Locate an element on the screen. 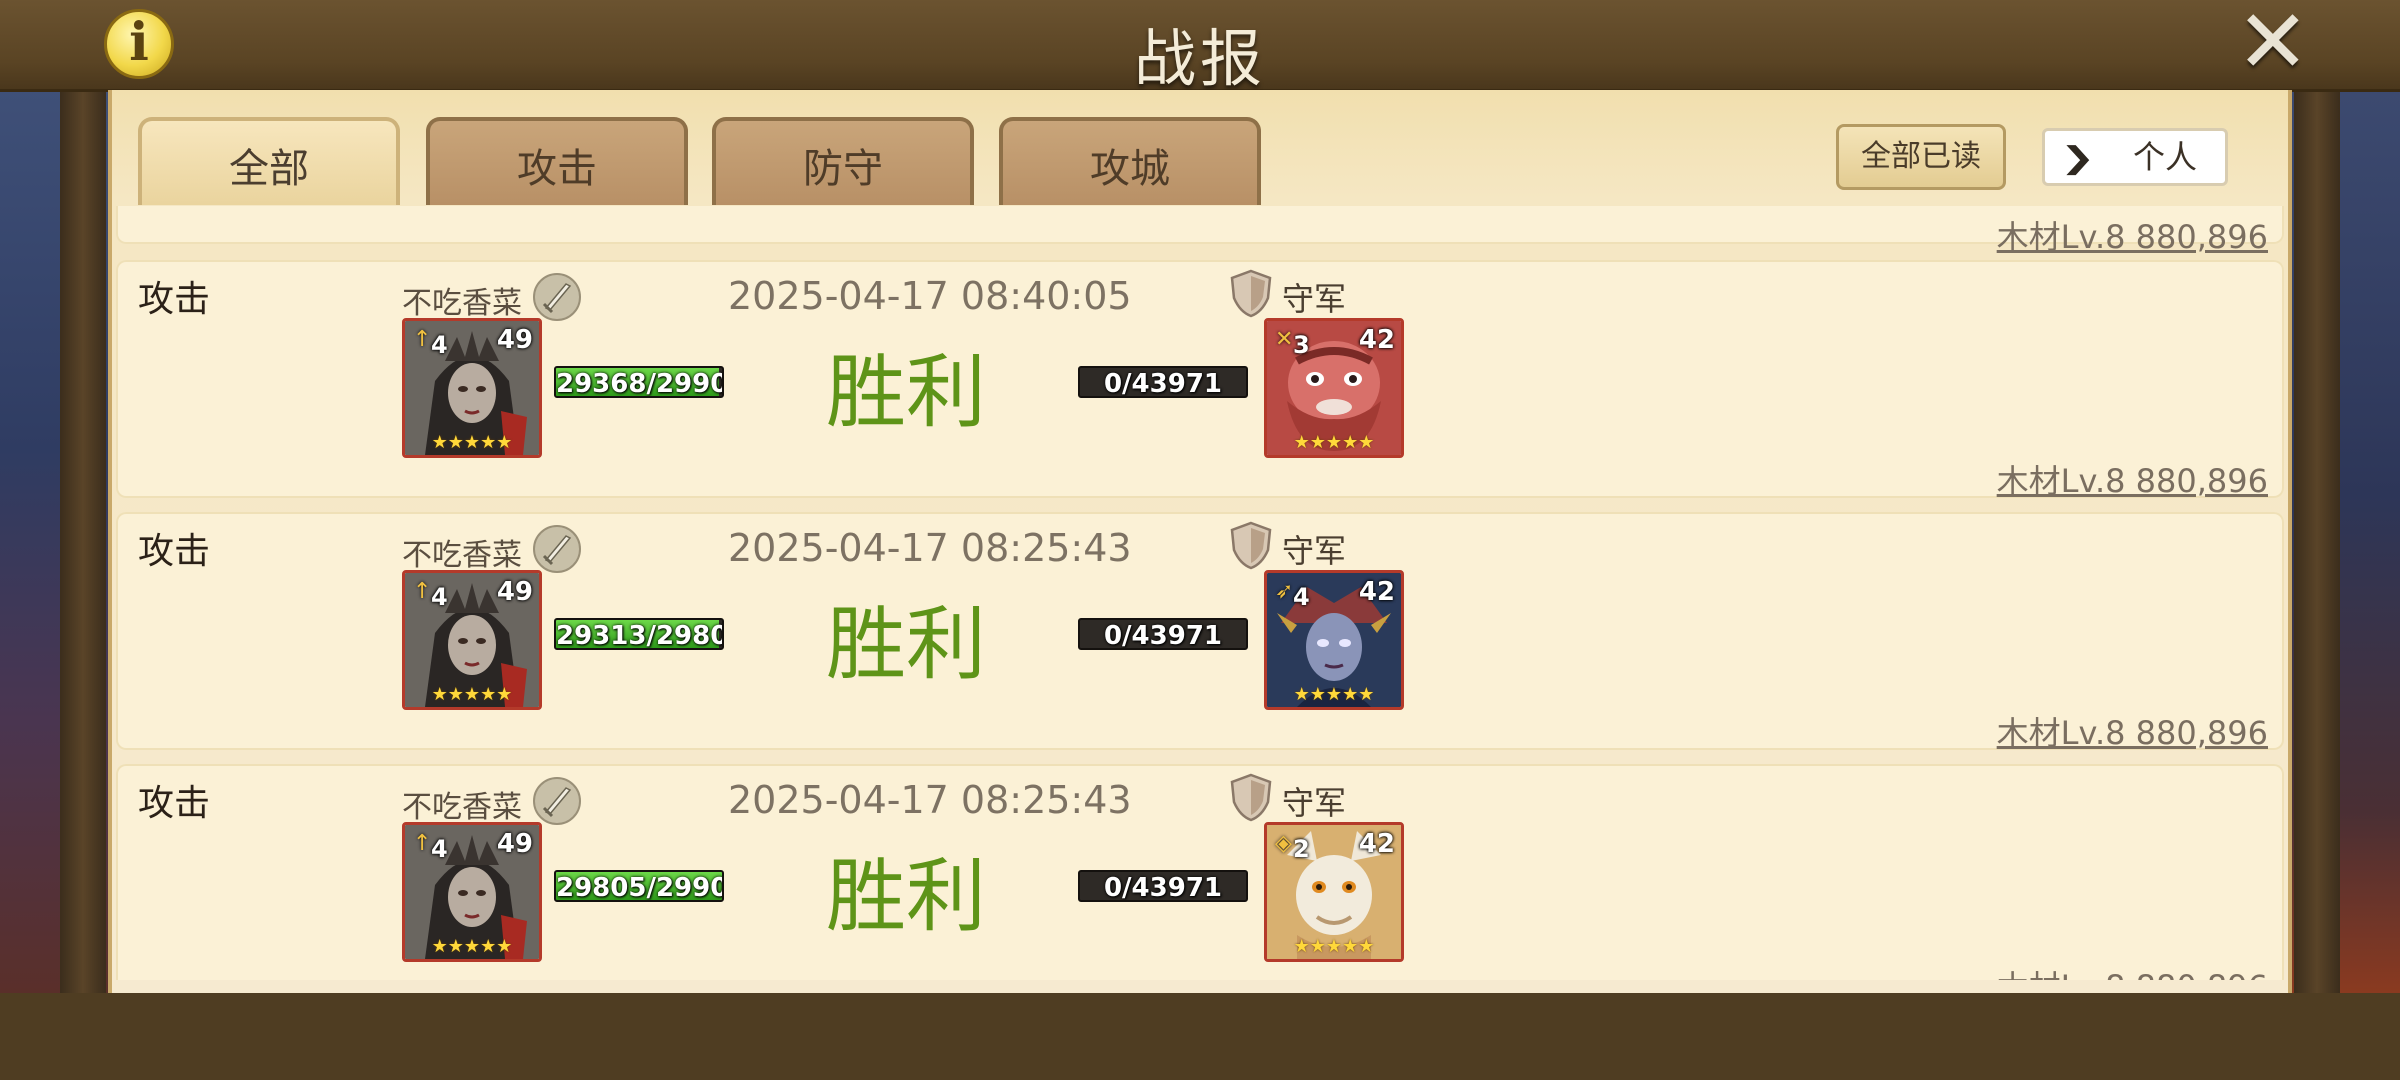  tab-all: 全部 is located at coordinates (269, 161).